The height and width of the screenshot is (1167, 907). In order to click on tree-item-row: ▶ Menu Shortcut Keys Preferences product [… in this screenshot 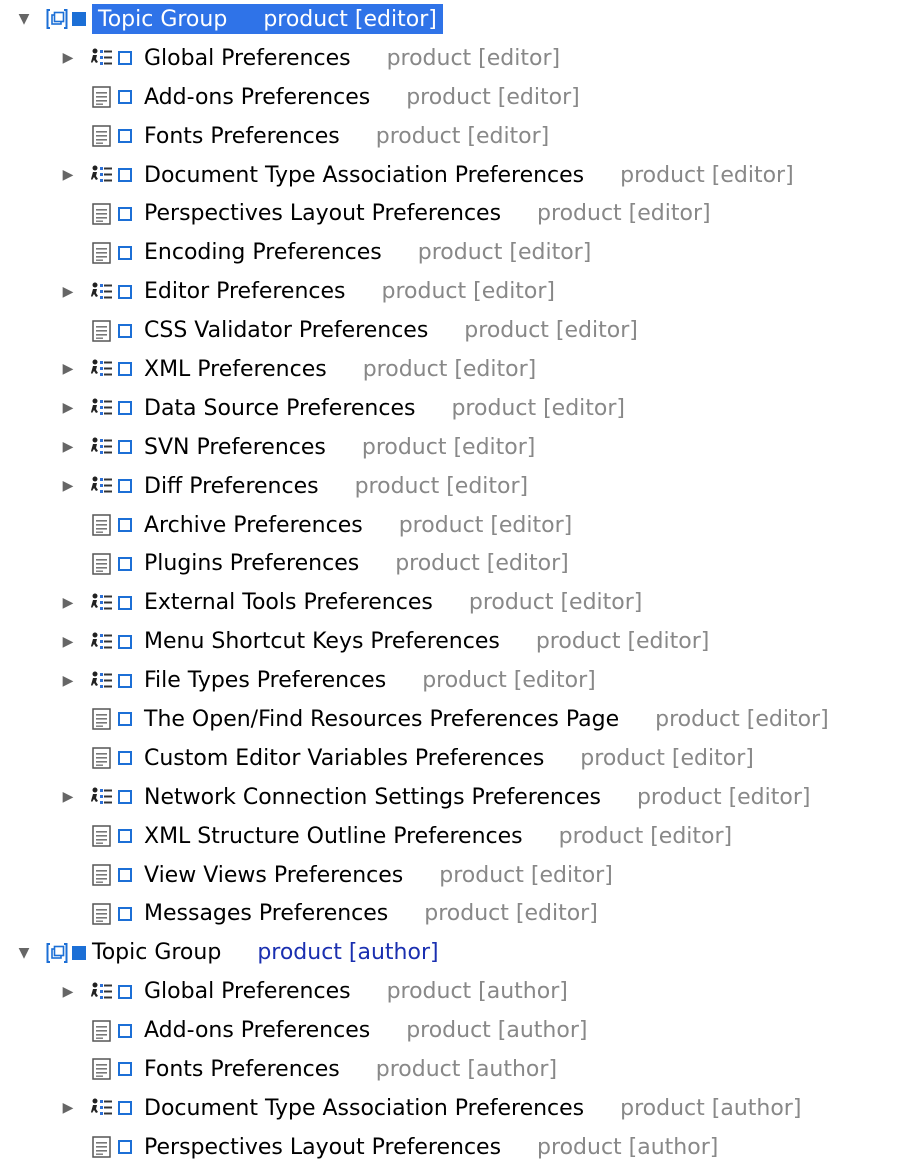, I will do `click(453, 641)`.